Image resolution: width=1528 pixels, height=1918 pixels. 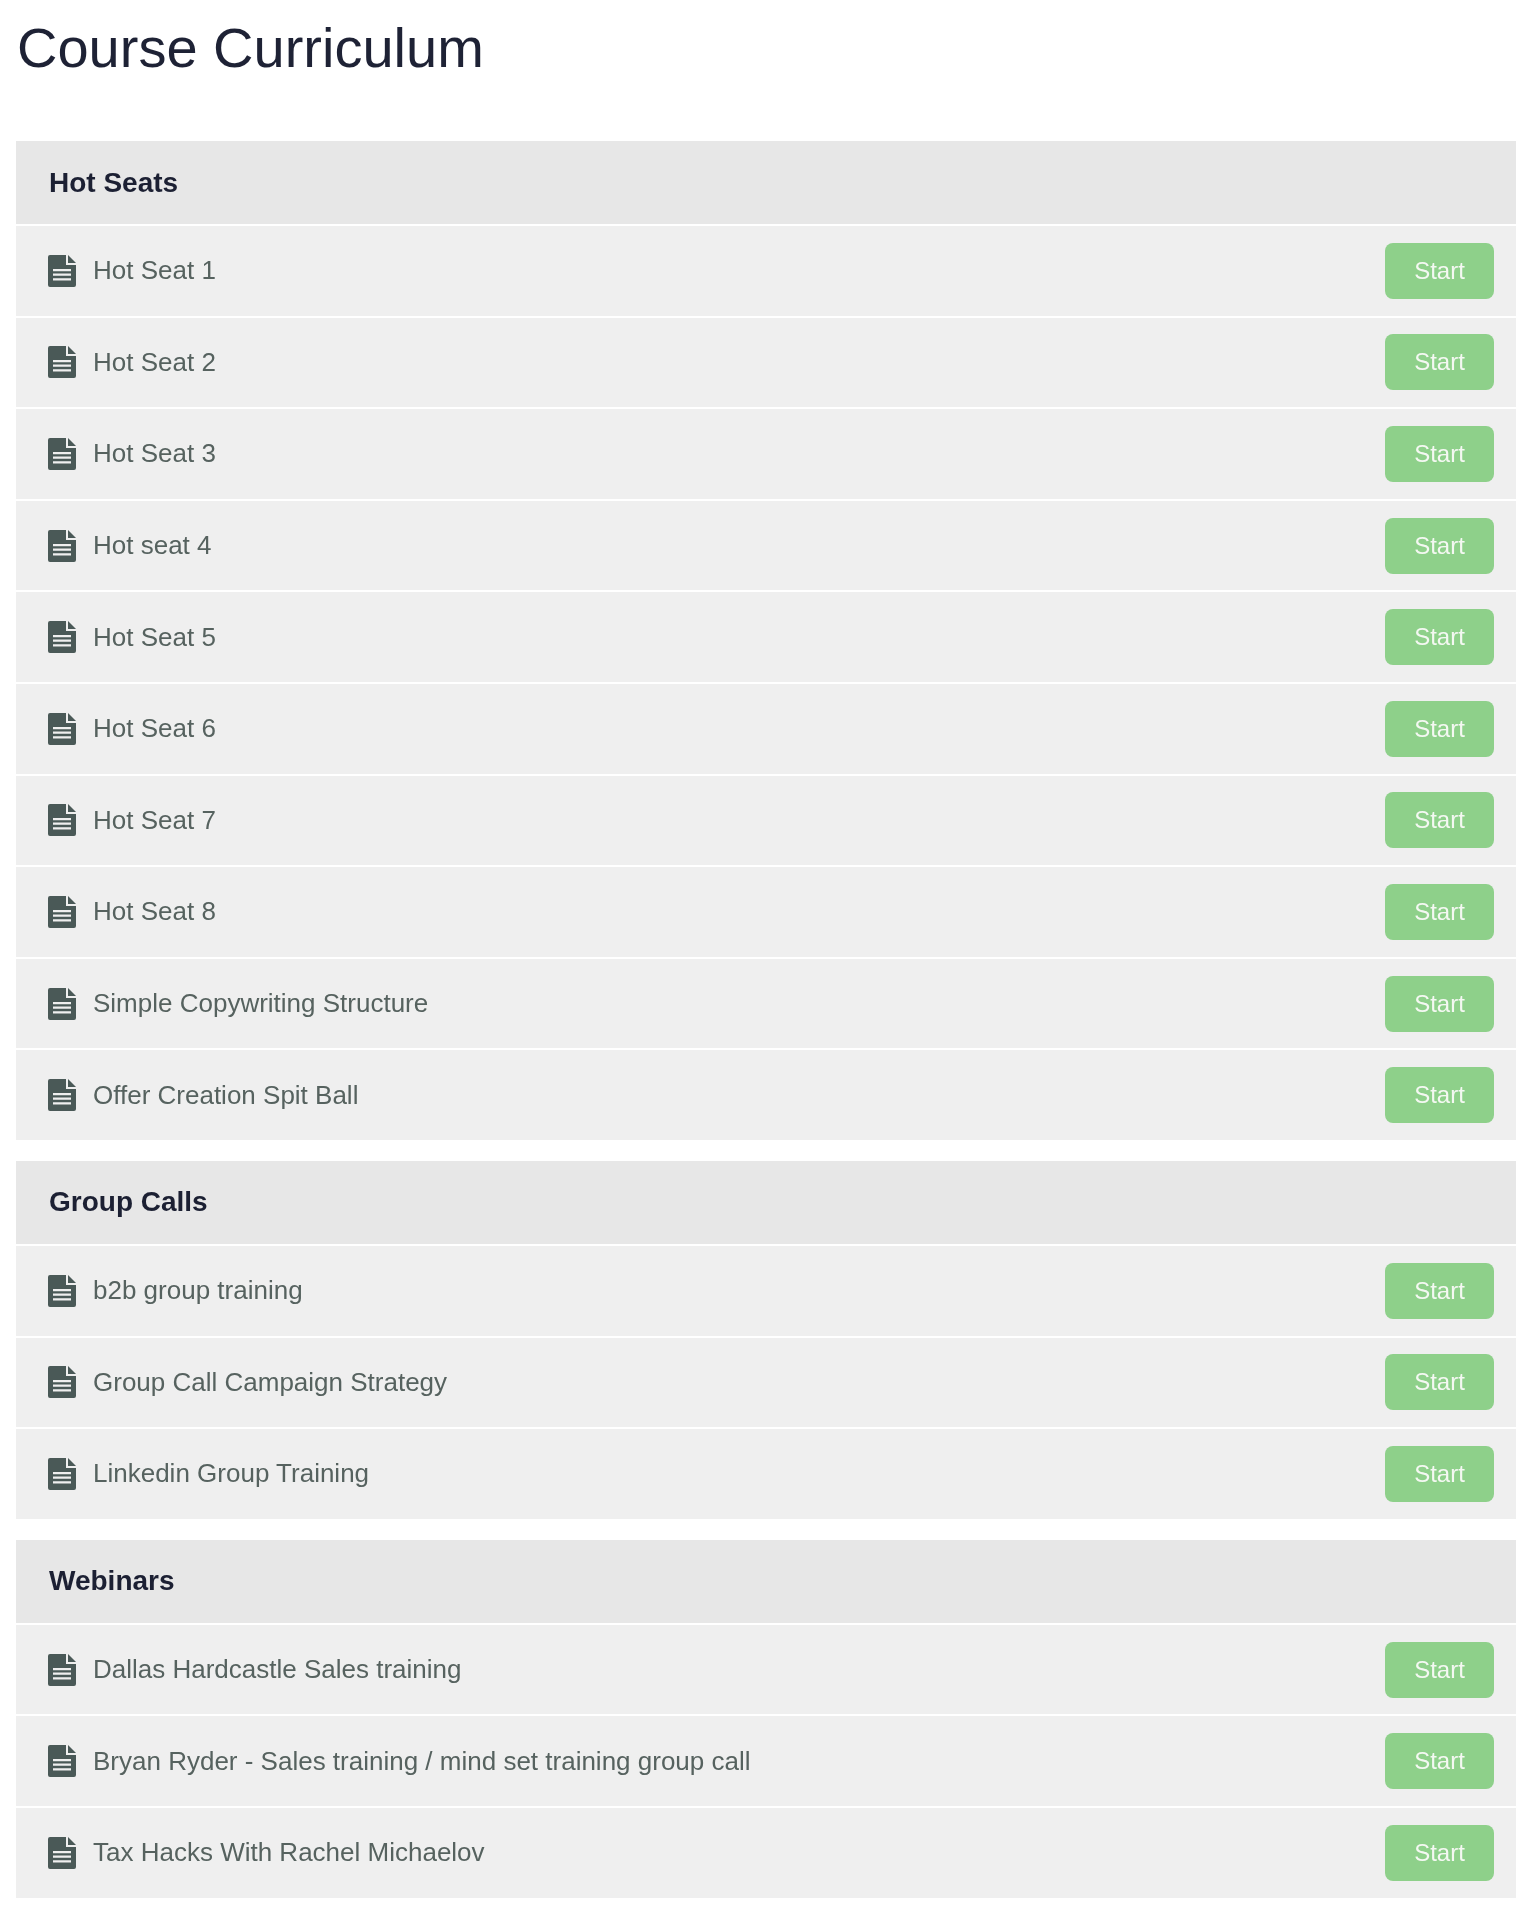 What do you see at coordinates (154, 271) in the screenshot?
I see `lesson-title: Hot Seat 1` at bounding box center [154, 271].